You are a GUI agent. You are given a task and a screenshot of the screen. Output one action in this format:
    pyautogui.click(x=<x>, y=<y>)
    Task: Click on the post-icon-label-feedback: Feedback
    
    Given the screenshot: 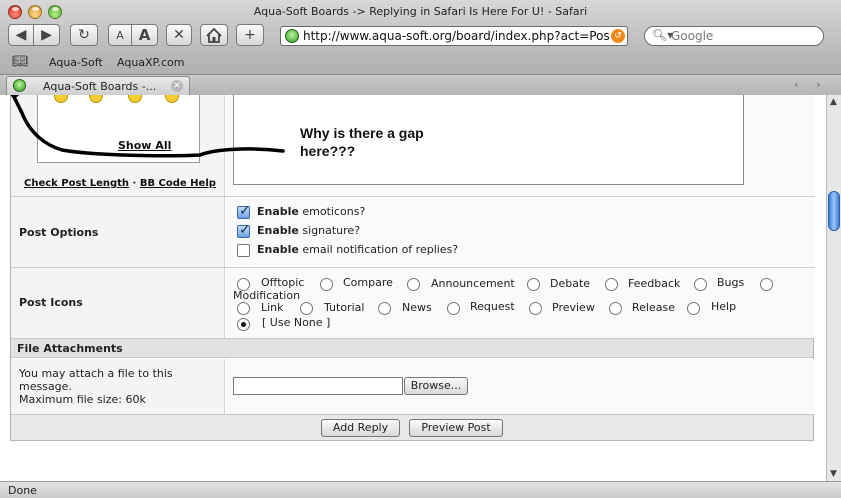 What is the action you would take?
    pyautogui.click(x=654, y=283)
    